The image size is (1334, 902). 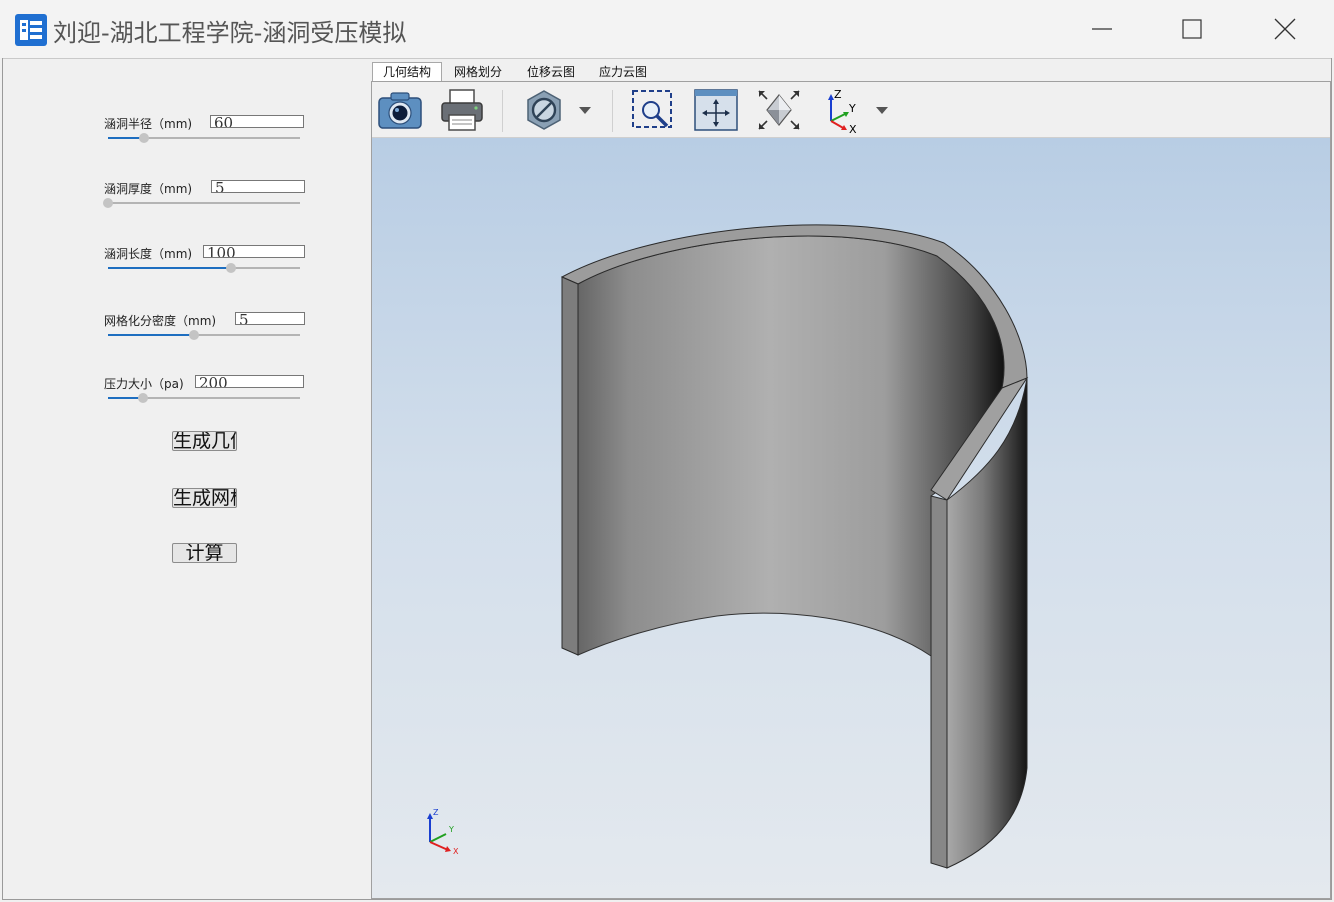 I want to click on axis-triad: Z Y X, so click(x=443, y=832).